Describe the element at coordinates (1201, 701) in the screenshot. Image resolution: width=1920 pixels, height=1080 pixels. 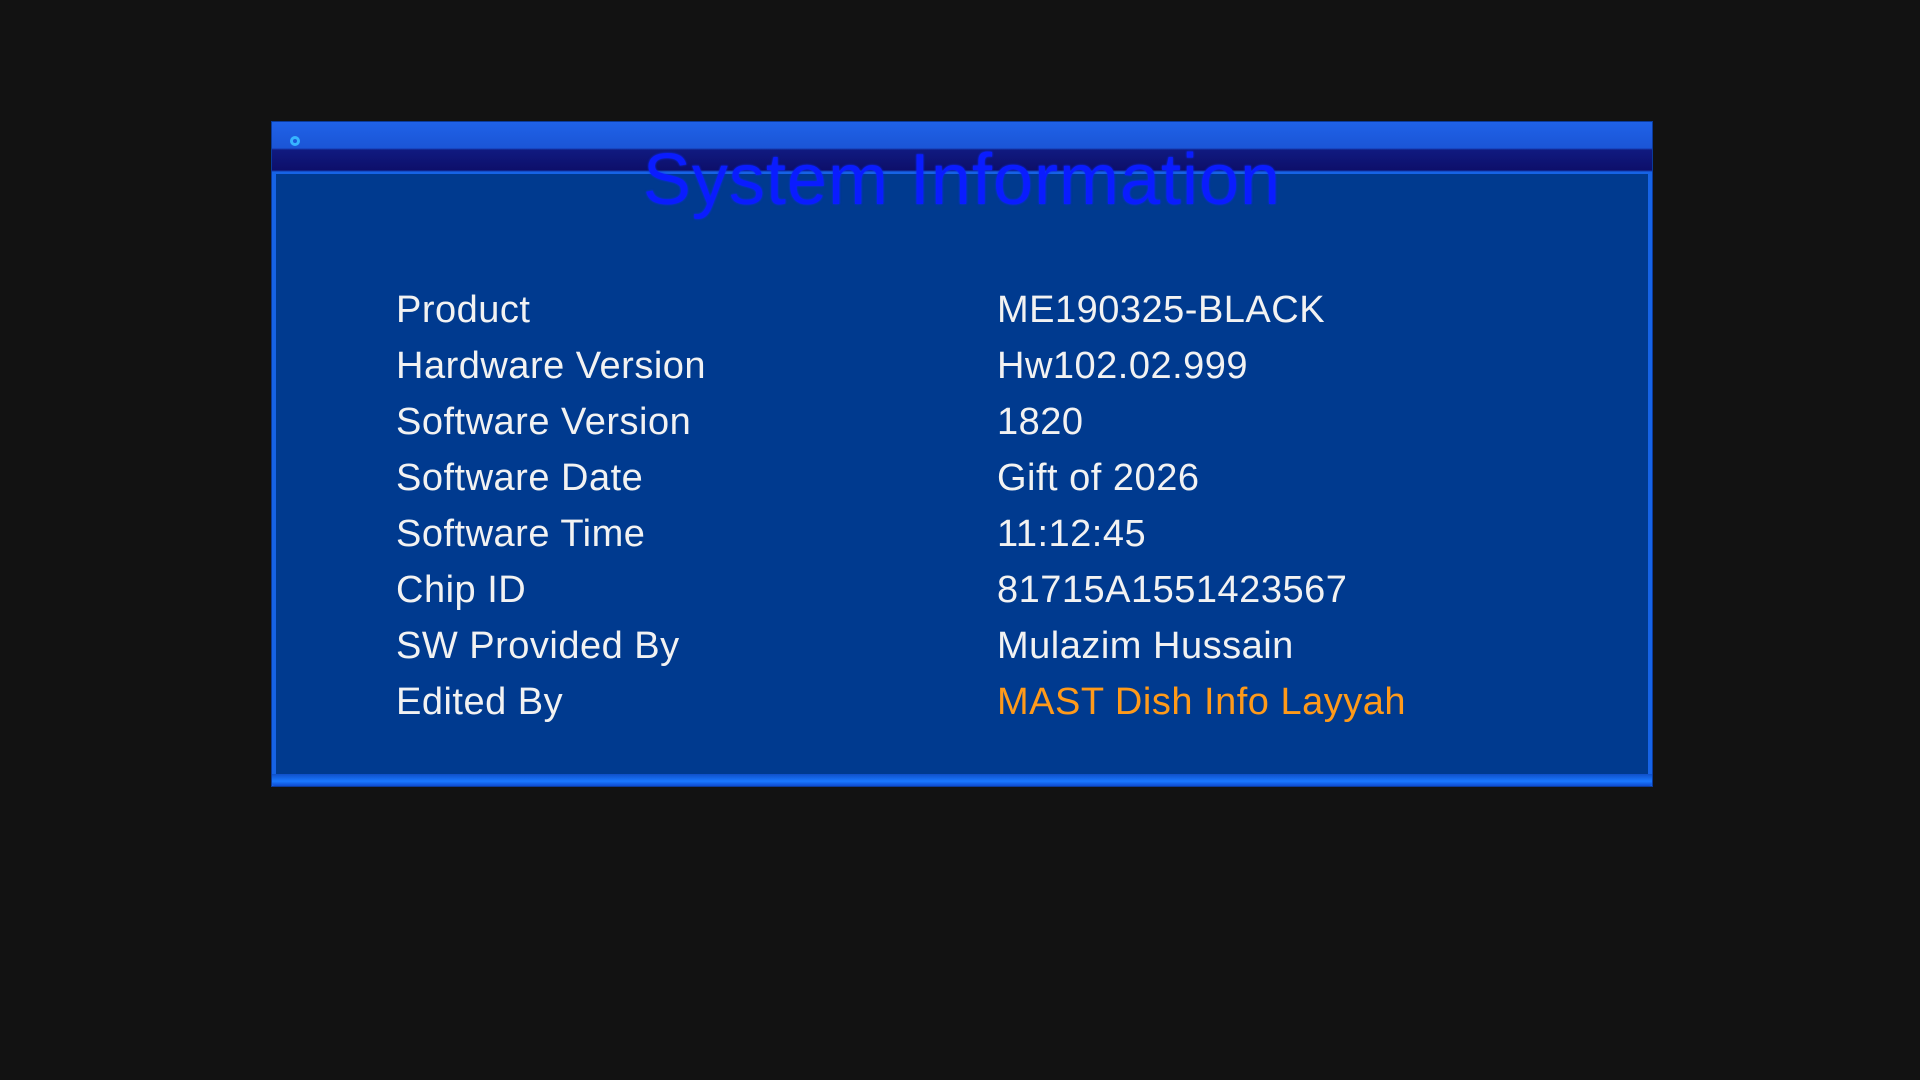
I see `info-value-highlight: MAST Dish Info Layyah` at that location.